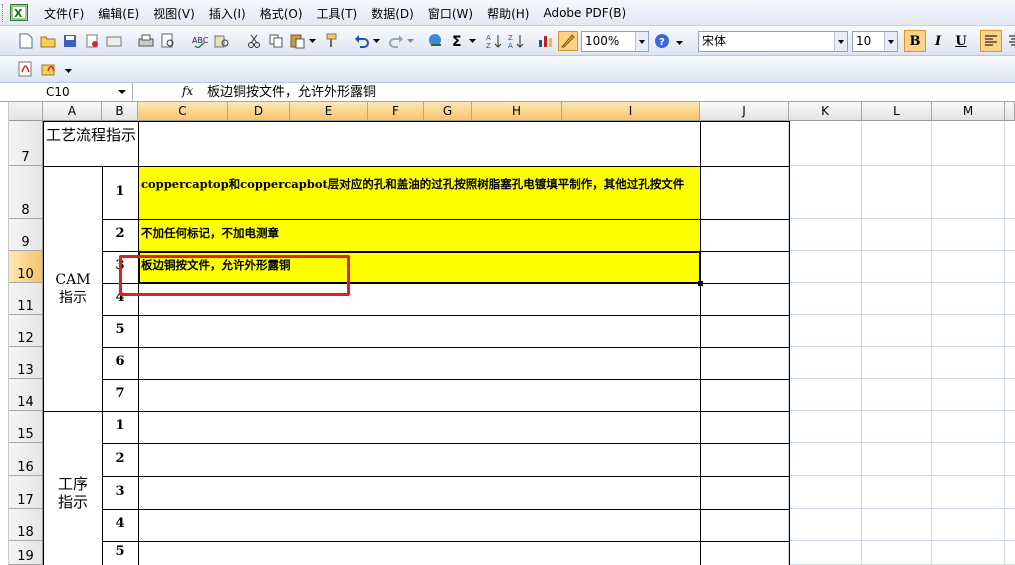 This screenshot has height=565, width=1015. Describe the element at coordinates (26, 235) in the screenshot. I see `row-header-9: 9` at that location.